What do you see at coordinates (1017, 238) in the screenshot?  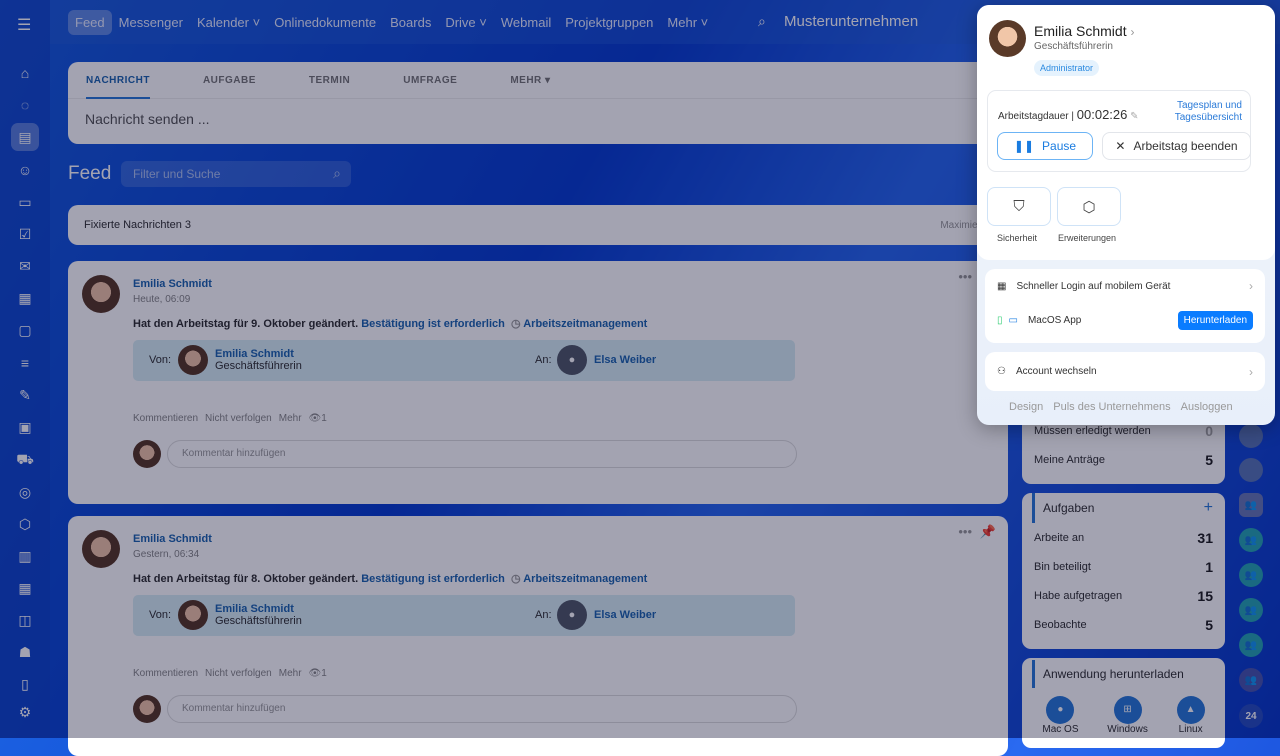 I see `security-label: Sicherheit` at bounding box center [1017, 238].